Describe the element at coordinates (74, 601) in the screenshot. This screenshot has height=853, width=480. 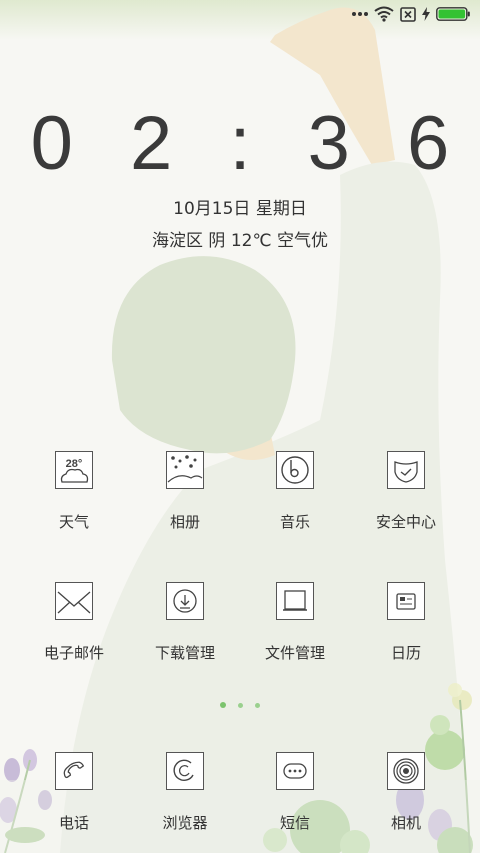
I see `mail-icon` at that location.